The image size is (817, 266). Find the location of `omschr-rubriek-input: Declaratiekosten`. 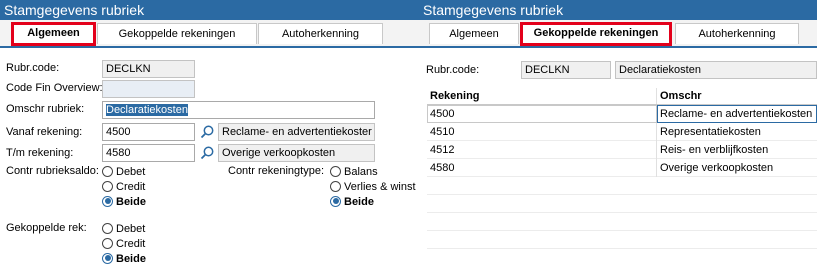

omschr-rubriek-input: Declaratiekosten is located at coordinates (238, 110).